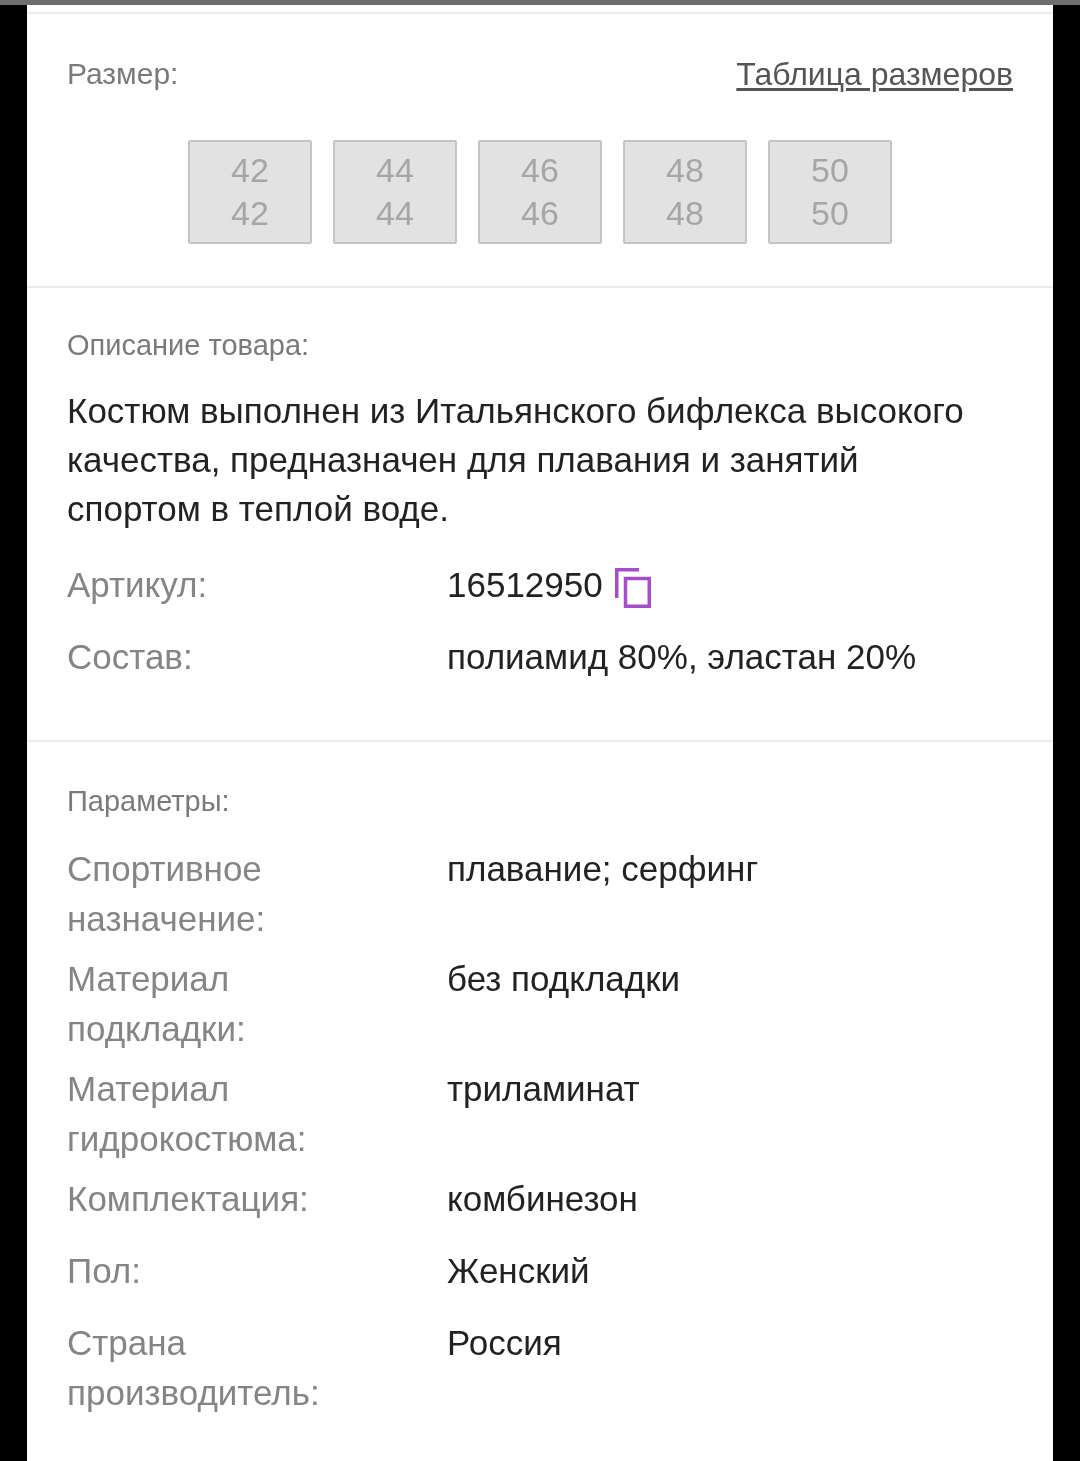 This screenshot has height=1461, width=1080. Describe the element at coordinates (516, 460) in the screenshot. I see `description-text: Костюм выполнен из Итальянского бифлекса высокого качества, предназначен для плавания и занятий спортом в теплой воде.` at that location.